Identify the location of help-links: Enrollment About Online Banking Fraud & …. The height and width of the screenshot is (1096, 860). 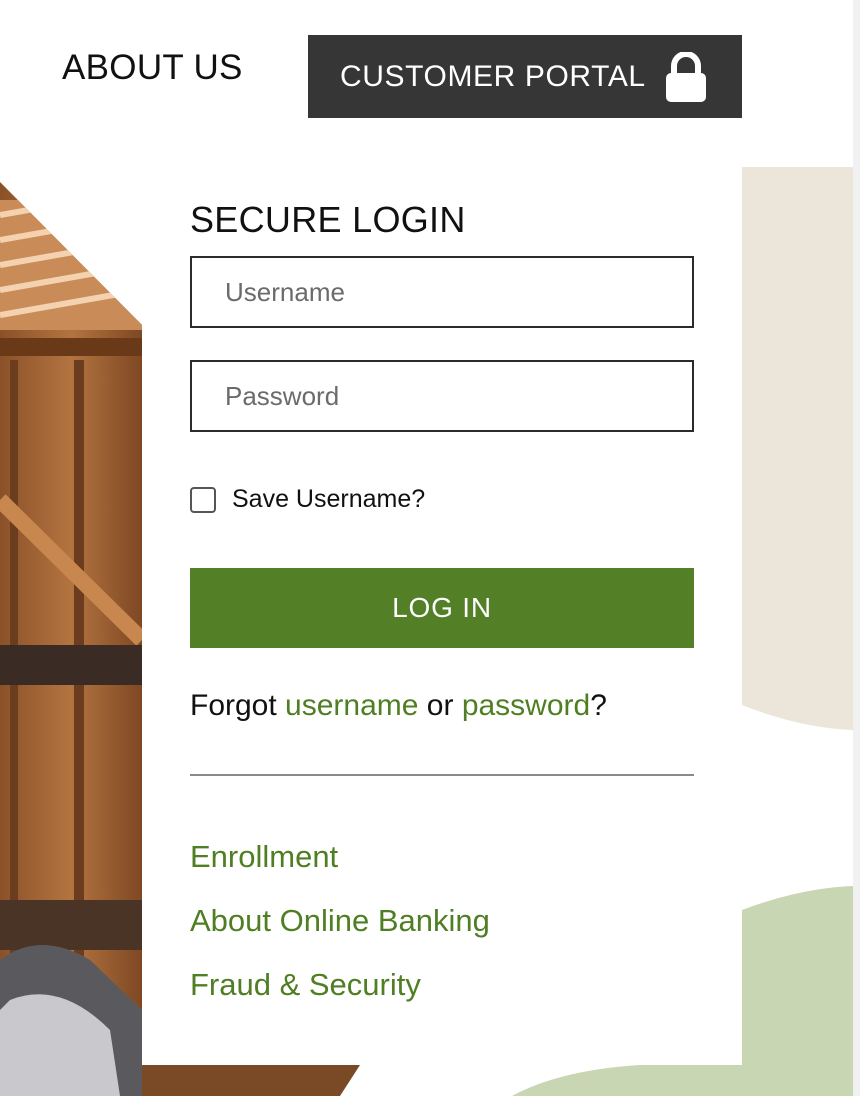
(340, 921).